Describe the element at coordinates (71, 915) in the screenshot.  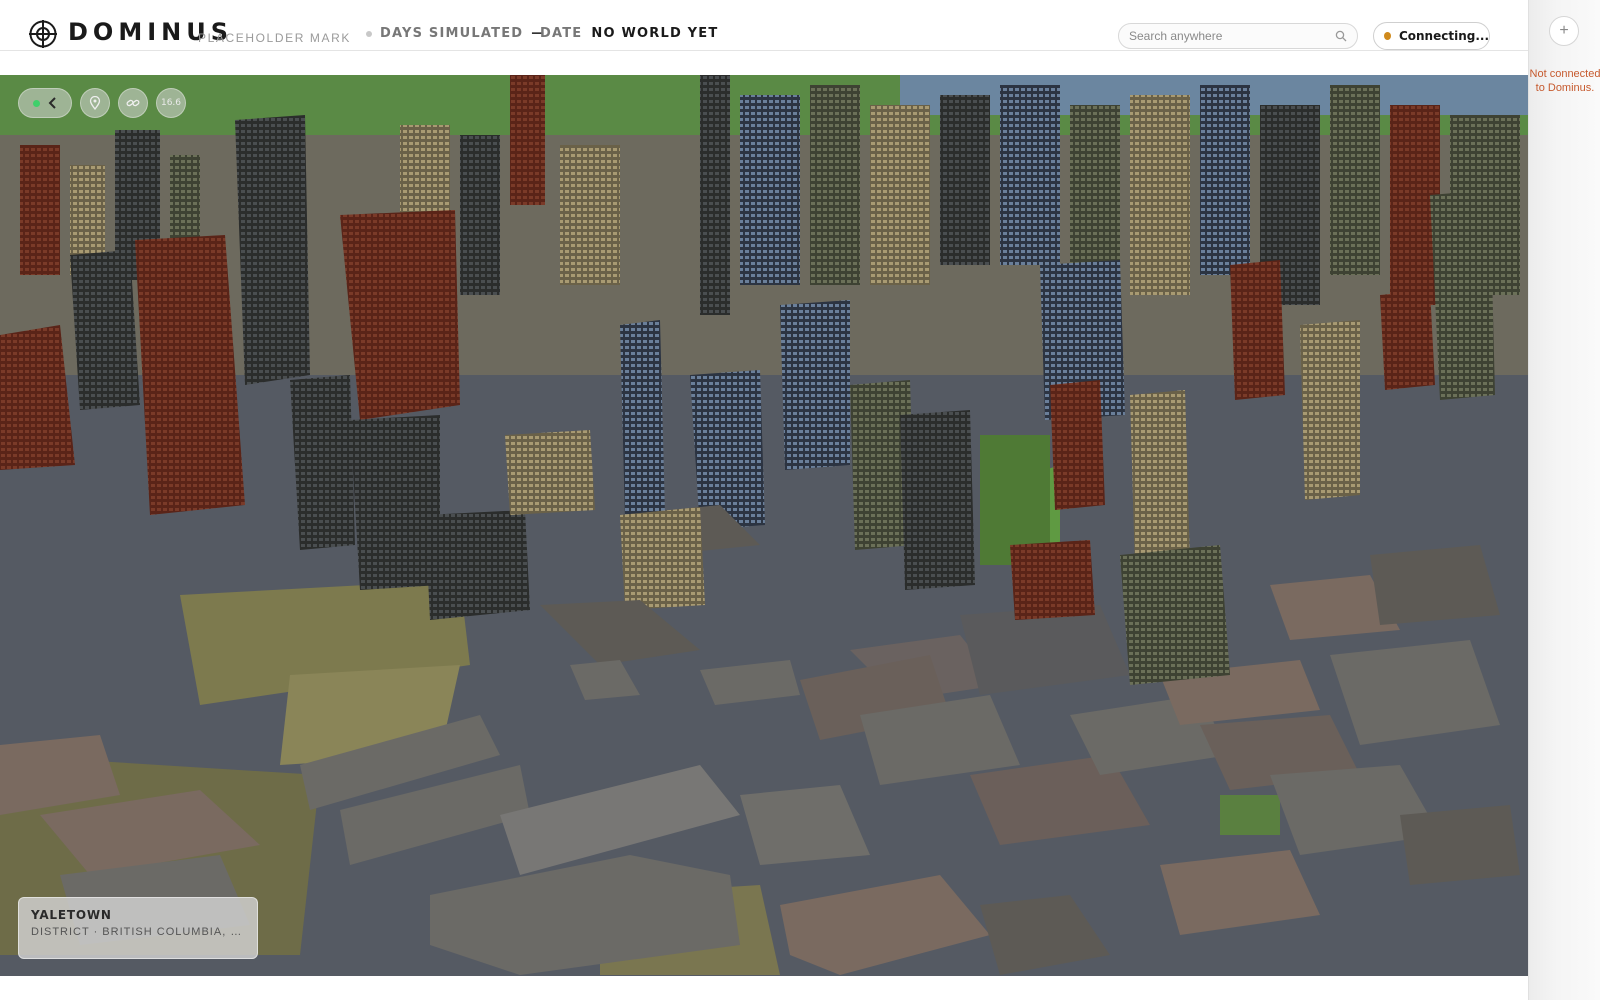
I see `location-name: YALETOWN` at that location.